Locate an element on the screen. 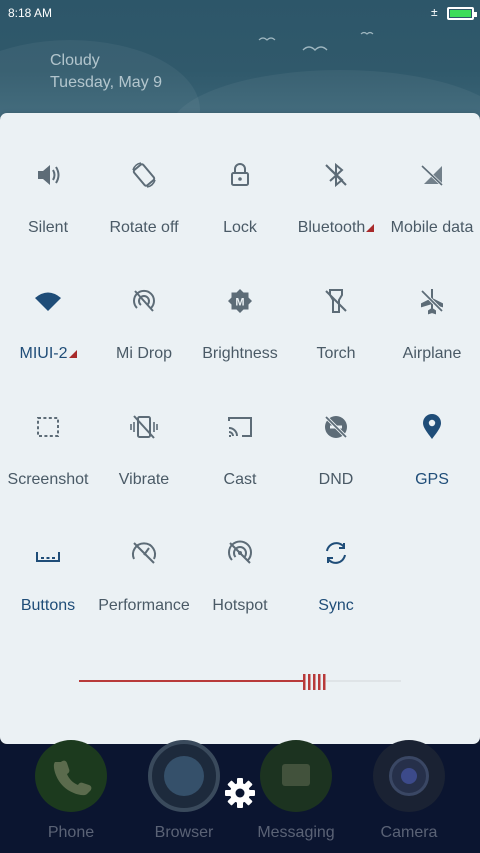  airplane-icon is located at coordinates (432, 302).